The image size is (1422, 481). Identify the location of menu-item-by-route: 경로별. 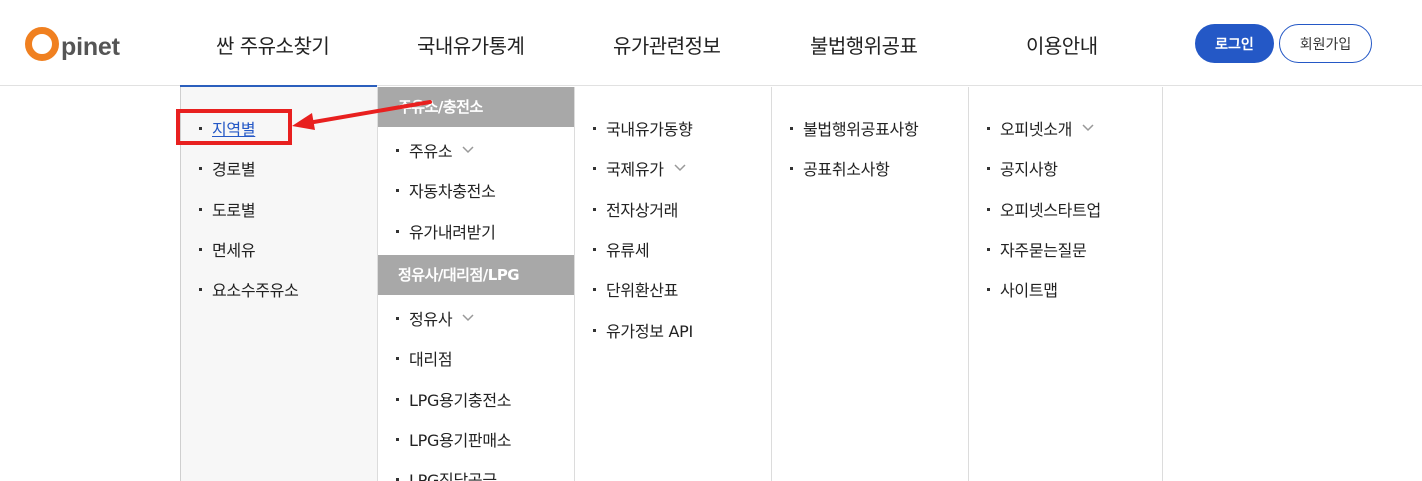
(218, 168).